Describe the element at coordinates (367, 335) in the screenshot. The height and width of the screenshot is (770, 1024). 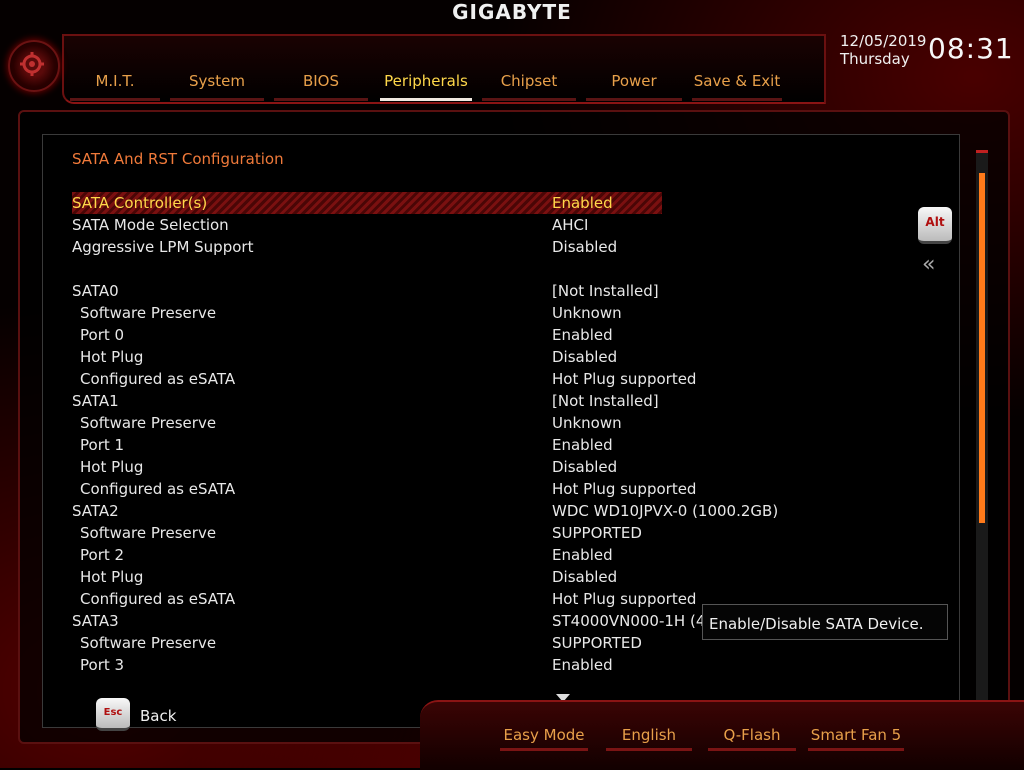
I see `setting-row: Port 0 Enabled` at that location.